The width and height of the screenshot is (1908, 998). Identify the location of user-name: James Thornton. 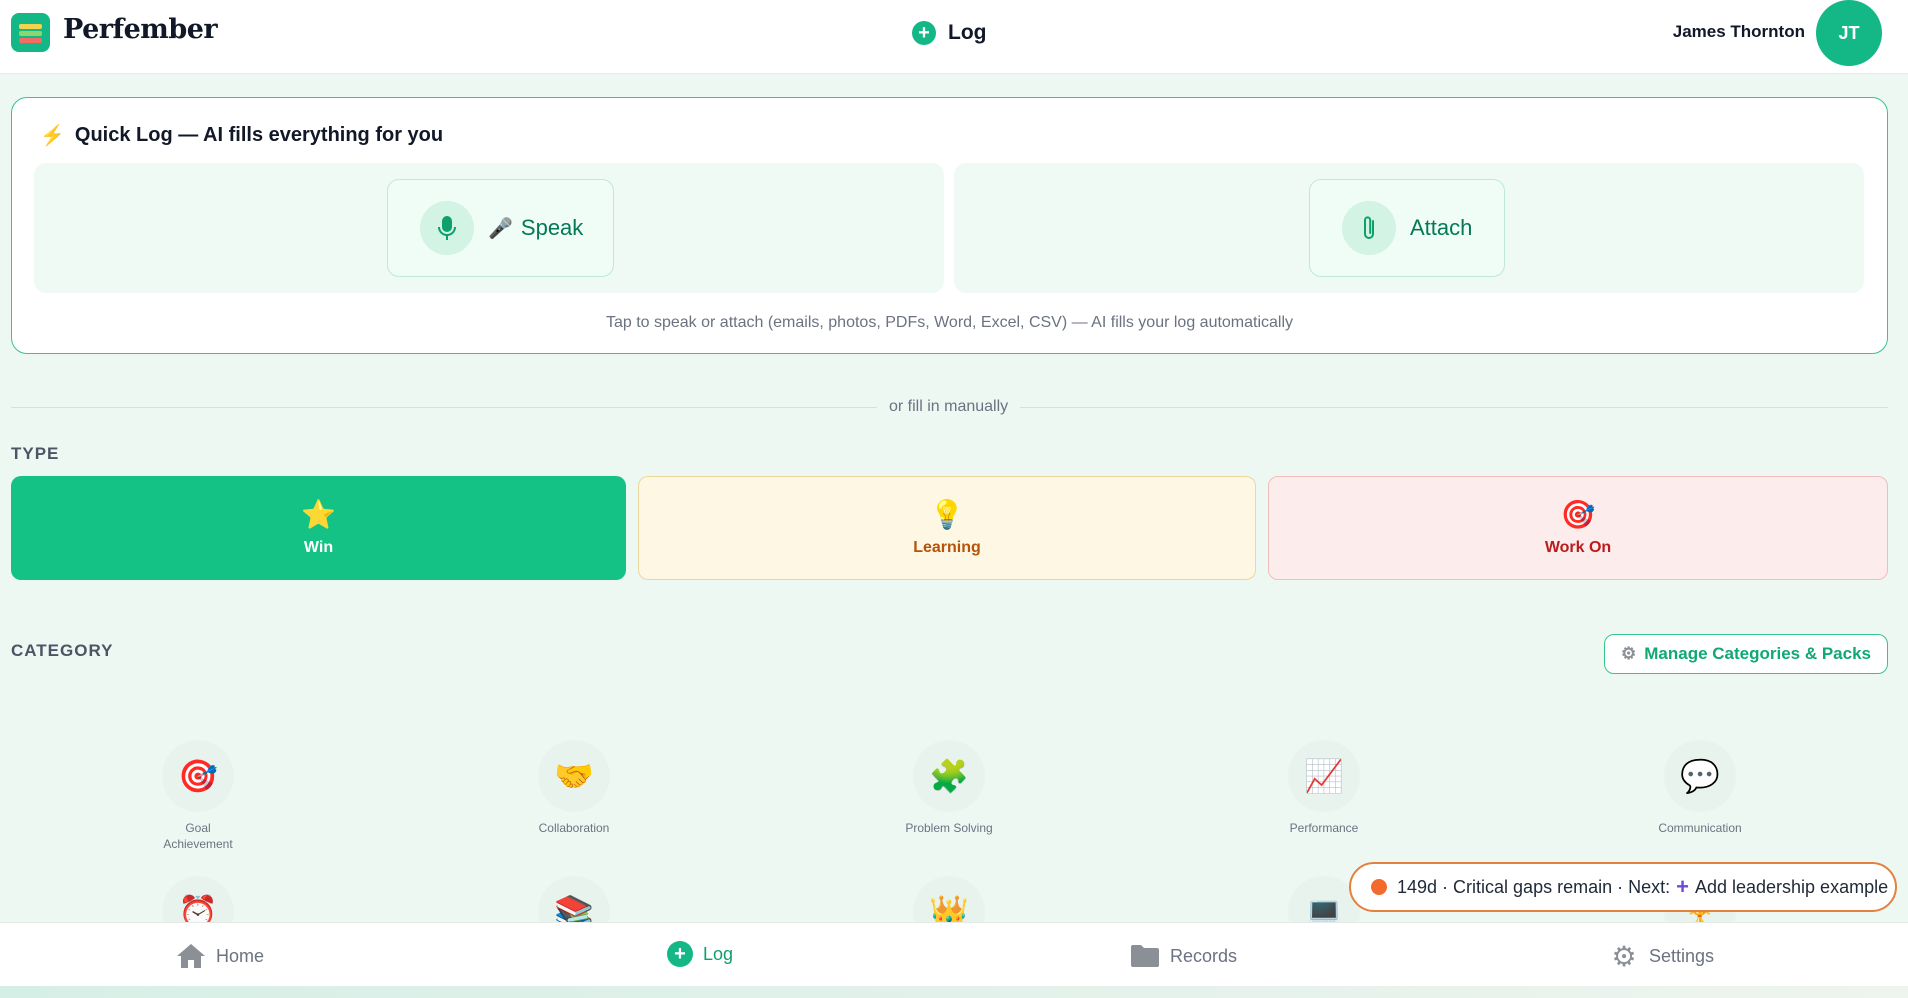
(1738, 31).